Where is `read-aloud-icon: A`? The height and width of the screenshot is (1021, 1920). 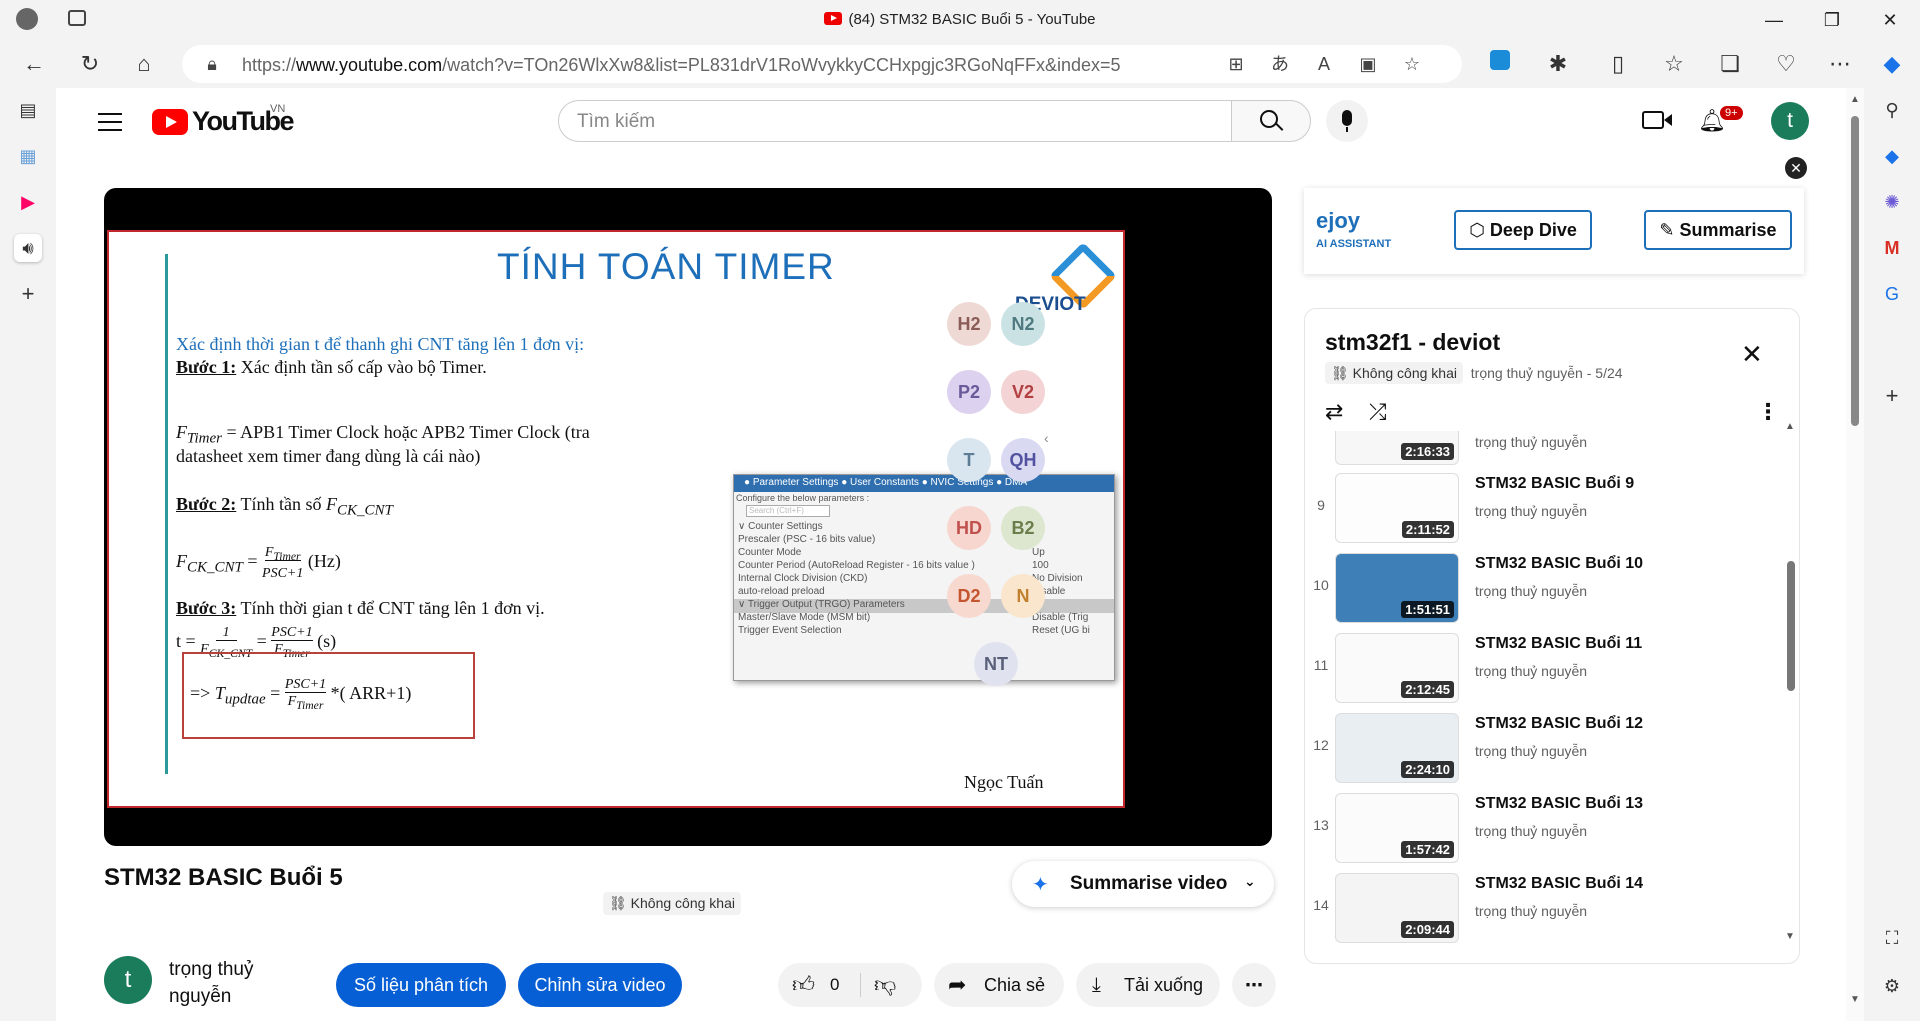
read-aloud-icon: A is located at coordinates (1324, 64).